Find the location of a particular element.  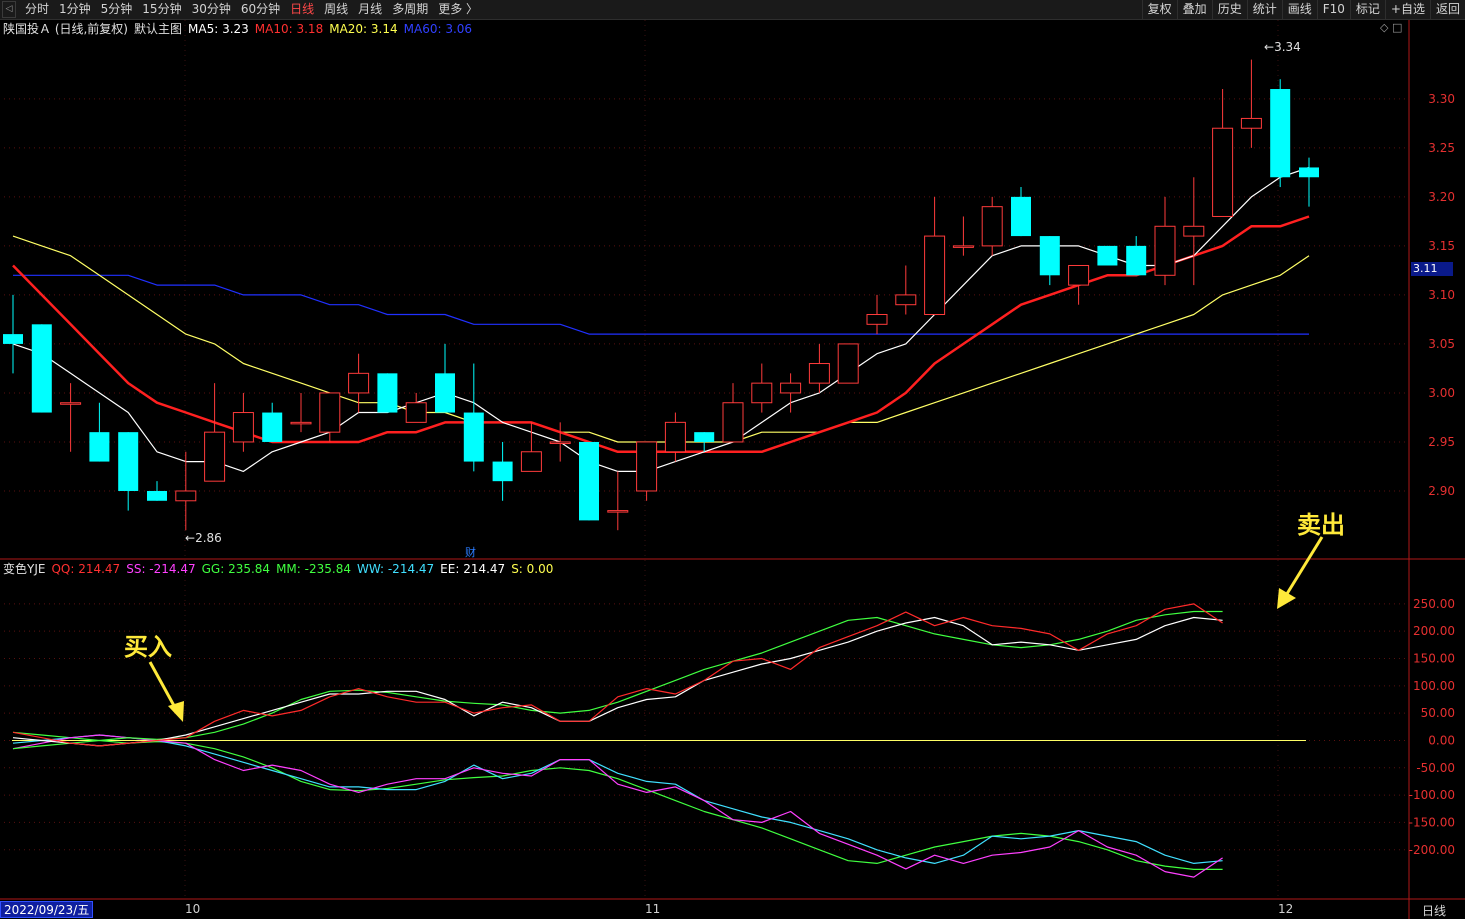

price-tick-label: 2.90 is located at coordinates (1441, 491).